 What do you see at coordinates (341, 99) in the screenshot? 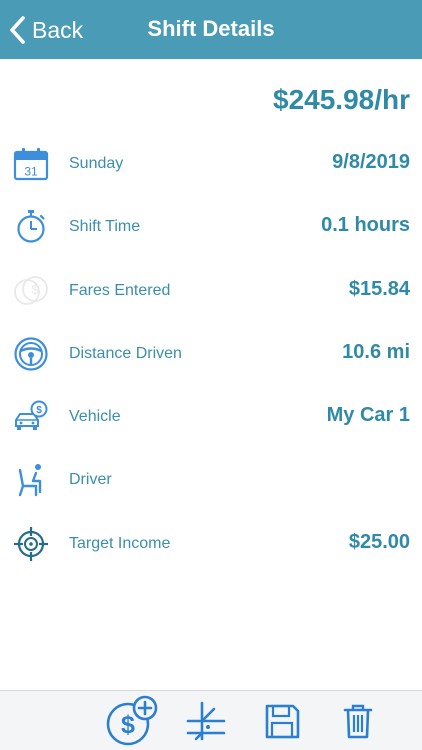
I see `hourly-rate: $245.98/hr` at bounding box center [341, 99].